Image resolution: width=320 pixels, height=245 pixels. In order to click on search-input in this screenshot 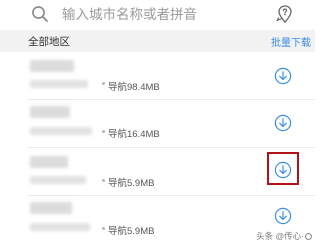, I will do `click(162, 14)`.